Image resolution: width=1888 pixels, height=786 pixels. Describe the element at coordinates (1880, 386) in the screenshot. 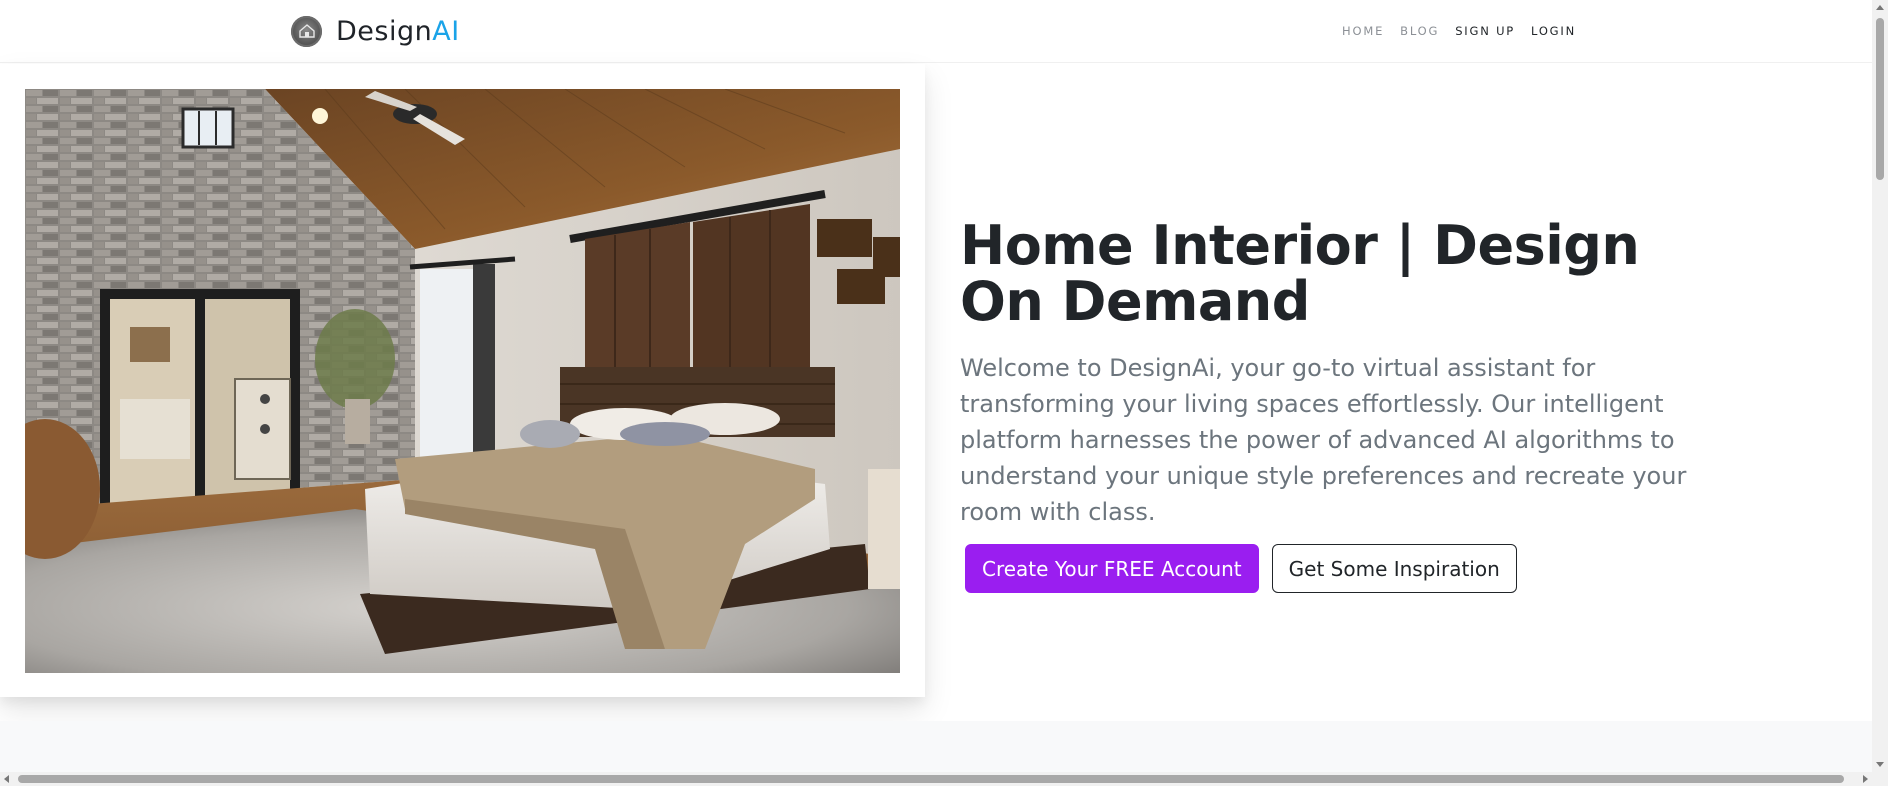

I see `vertical-scrollbar` at that location.